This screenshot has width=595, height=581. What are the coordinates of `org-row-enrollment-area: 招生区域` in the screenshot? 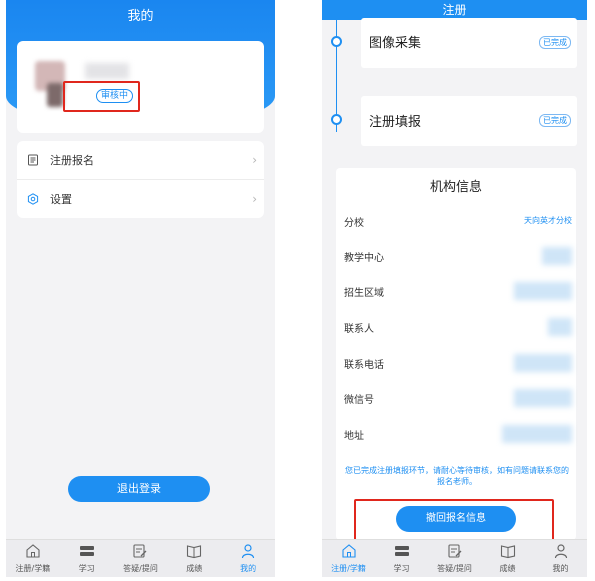 It's located at (458, 292).